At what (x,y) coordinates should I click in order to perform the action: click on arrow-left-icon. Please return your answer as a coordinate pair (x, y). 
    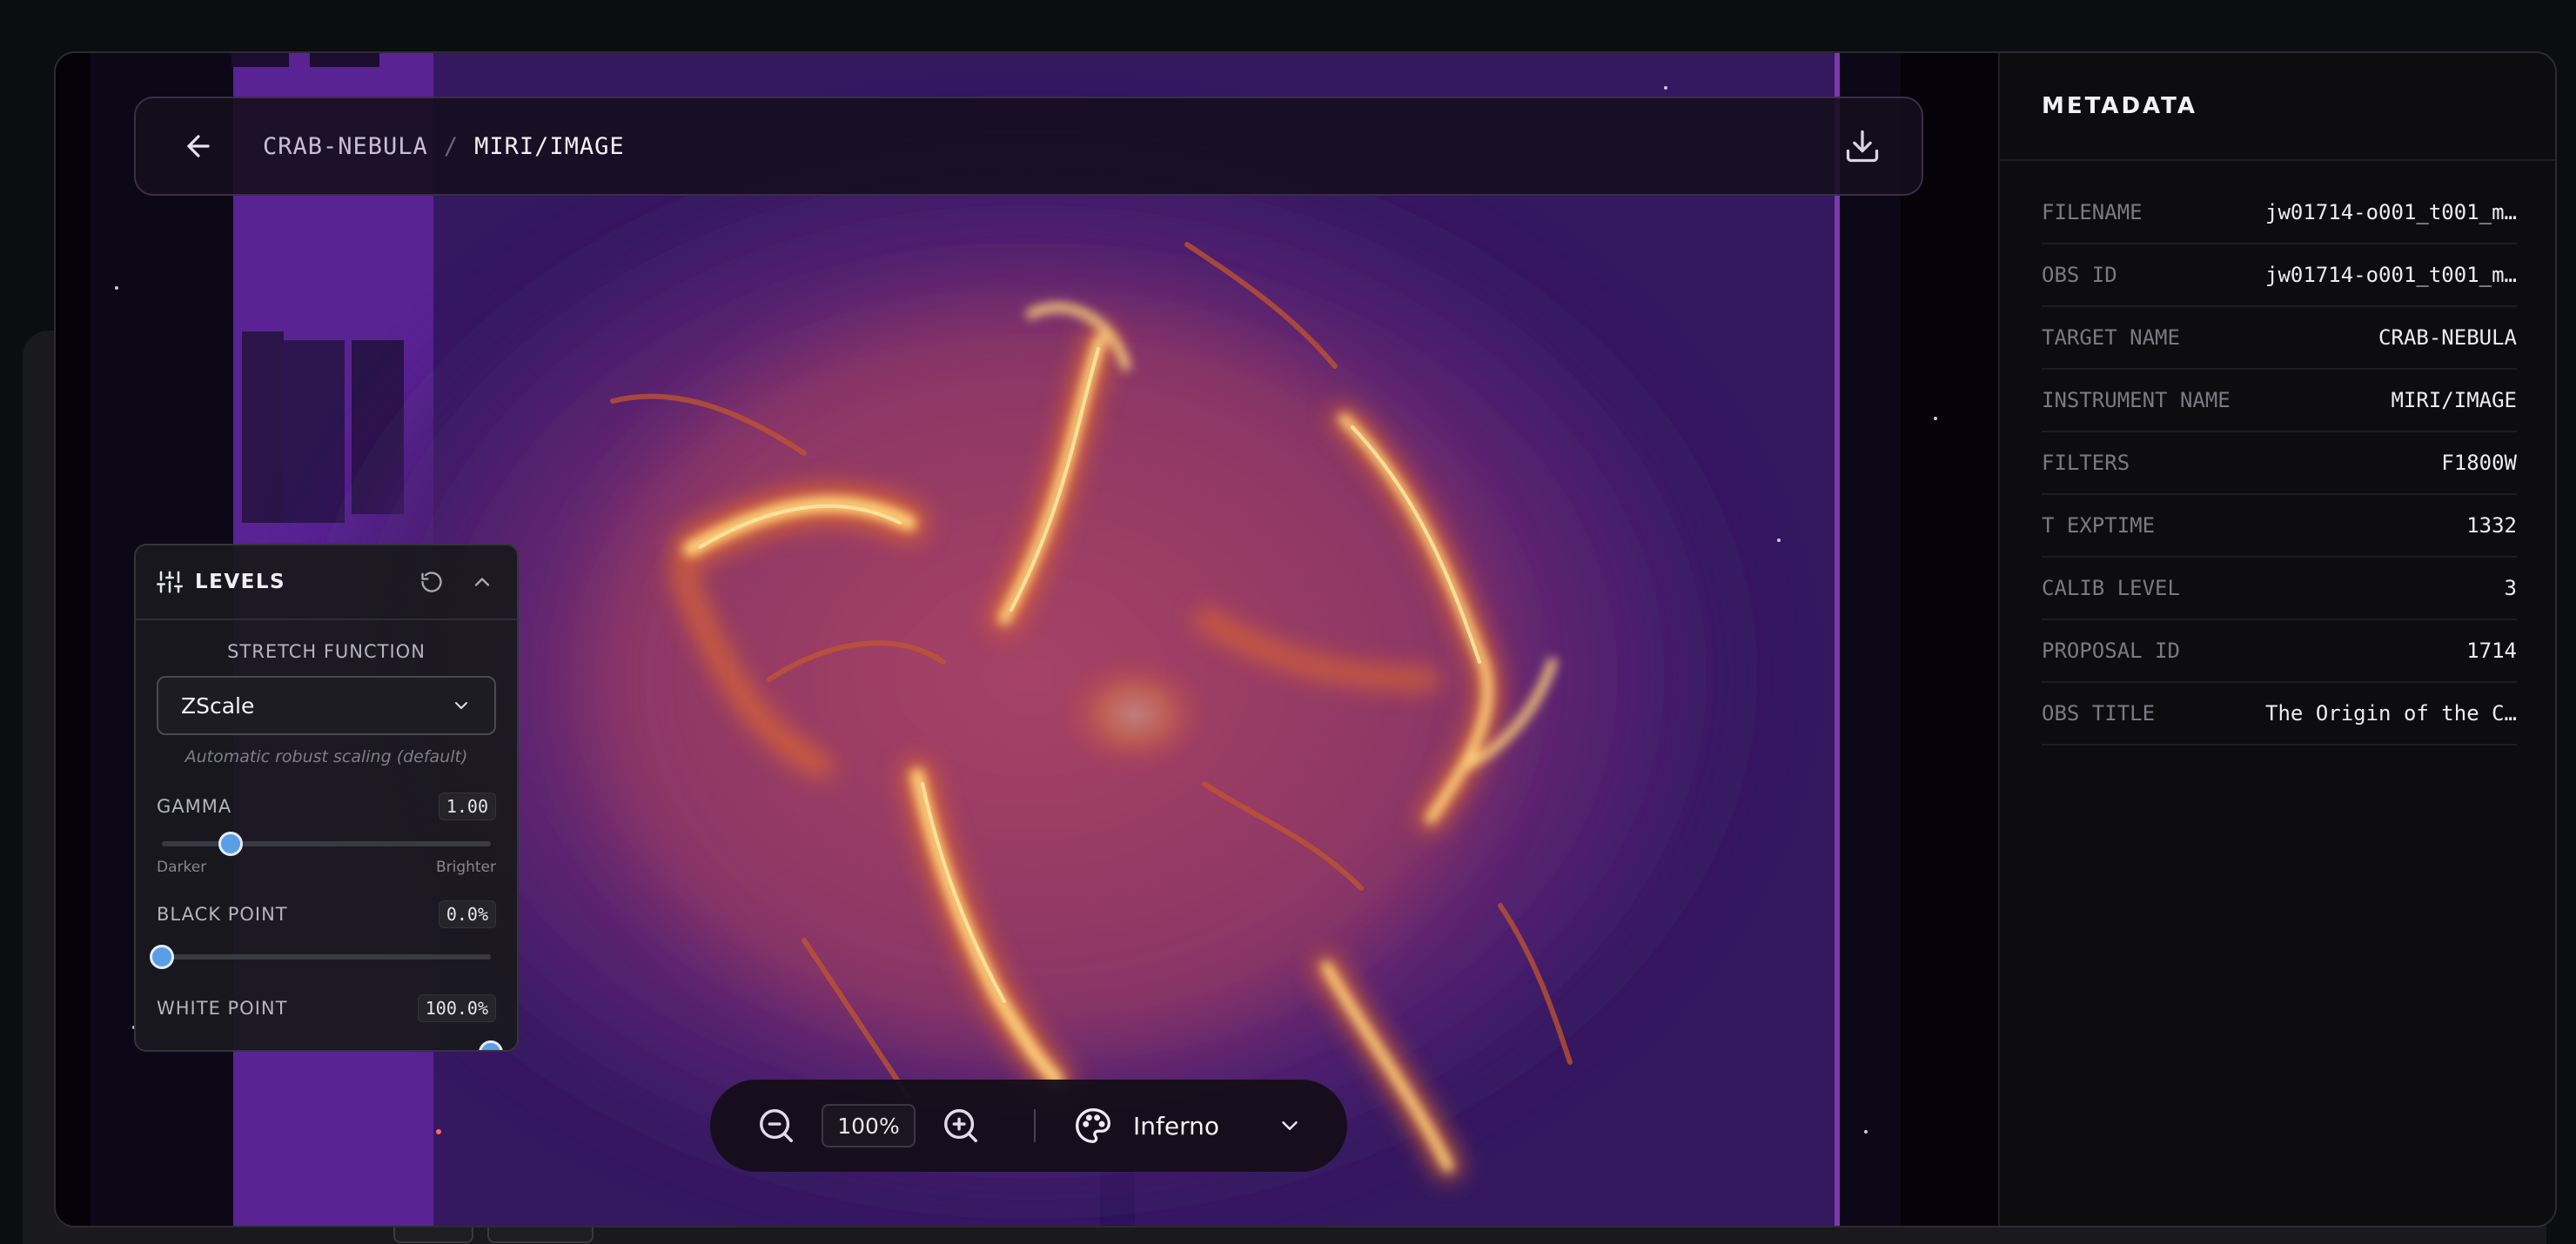
    Looking at the image, I should click on (198, 146).